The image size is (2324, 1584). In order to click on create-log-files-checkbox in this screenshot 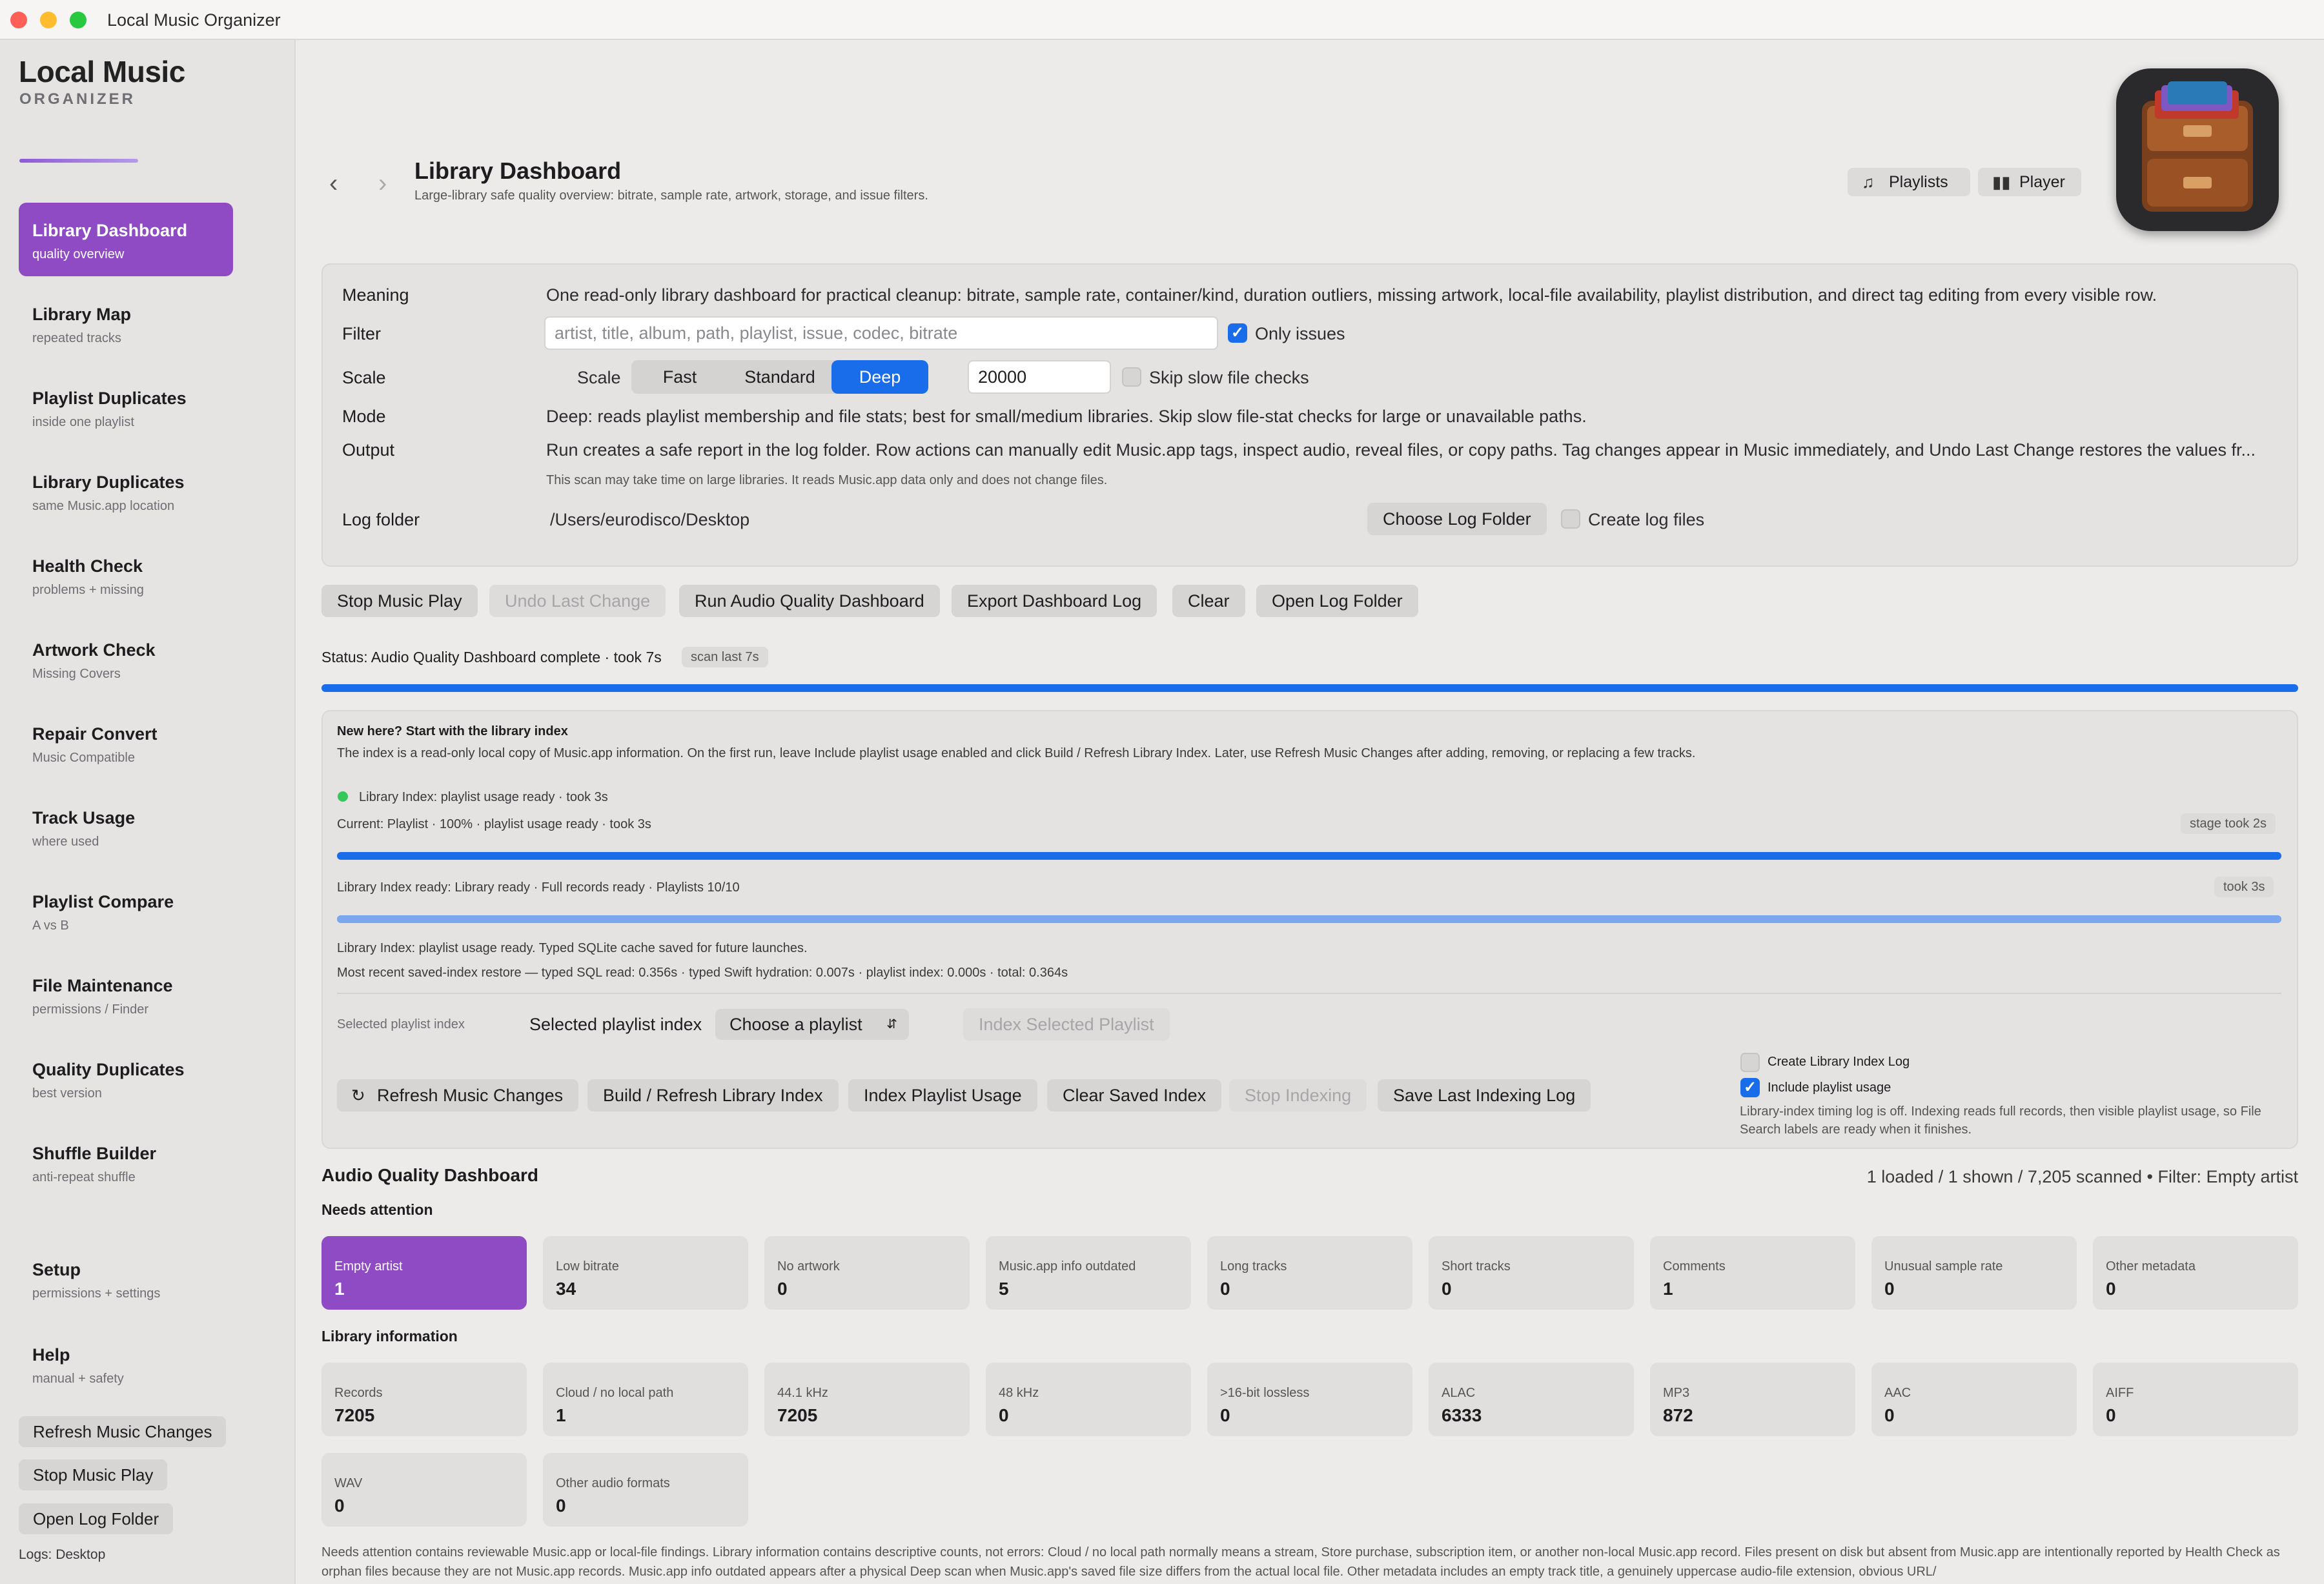, I will do `click(1570, 519)`.